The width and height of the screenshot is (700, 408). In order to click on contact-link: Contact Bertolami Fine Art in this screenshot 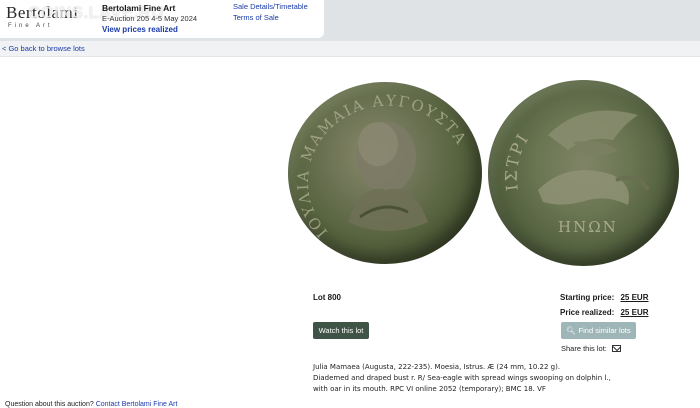, I will do `click(137, 404)`.